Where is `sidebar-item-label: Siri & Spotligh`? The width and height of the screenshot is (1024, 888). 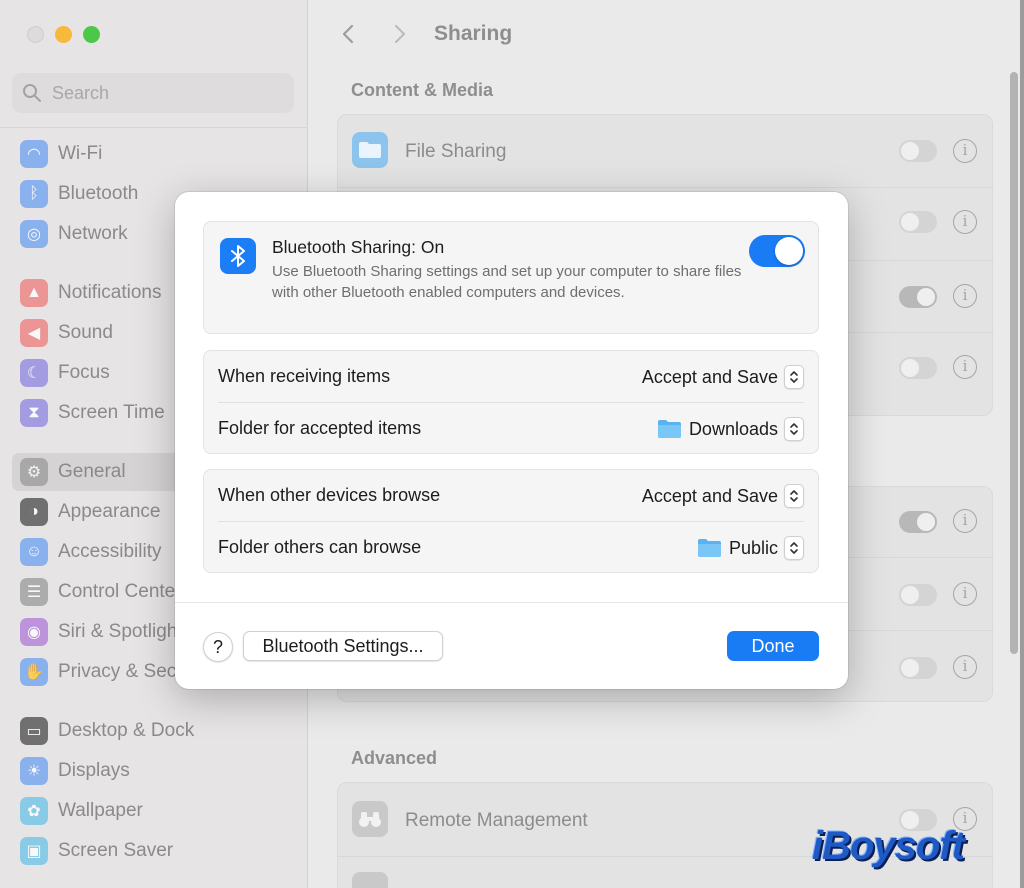 sidebar-item-label: Siri & Spotligh is located at coordinates (118, 631).